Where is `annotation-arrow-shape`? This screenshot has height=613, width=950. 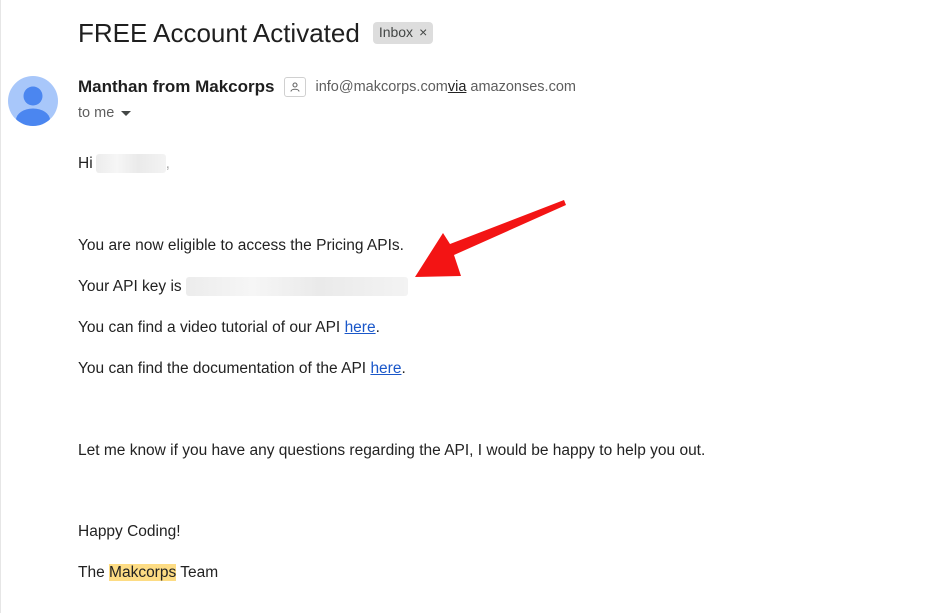 annotation-arrow-shape is located at coordinates (490, 238).